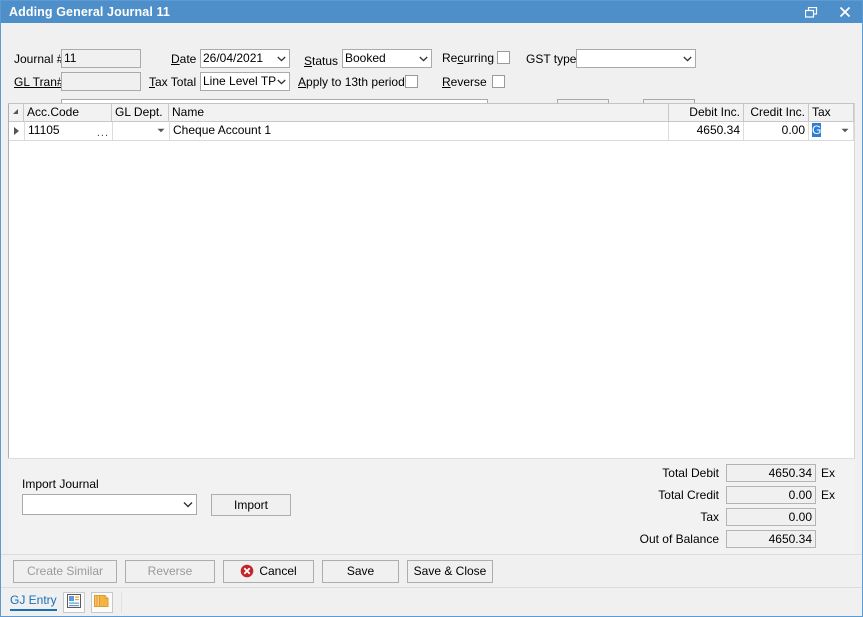  What do you see at coordinates (44, 130) in the screenshot?
I see `cell-acc-code-value: 11105` at bounding box center [44, 130].